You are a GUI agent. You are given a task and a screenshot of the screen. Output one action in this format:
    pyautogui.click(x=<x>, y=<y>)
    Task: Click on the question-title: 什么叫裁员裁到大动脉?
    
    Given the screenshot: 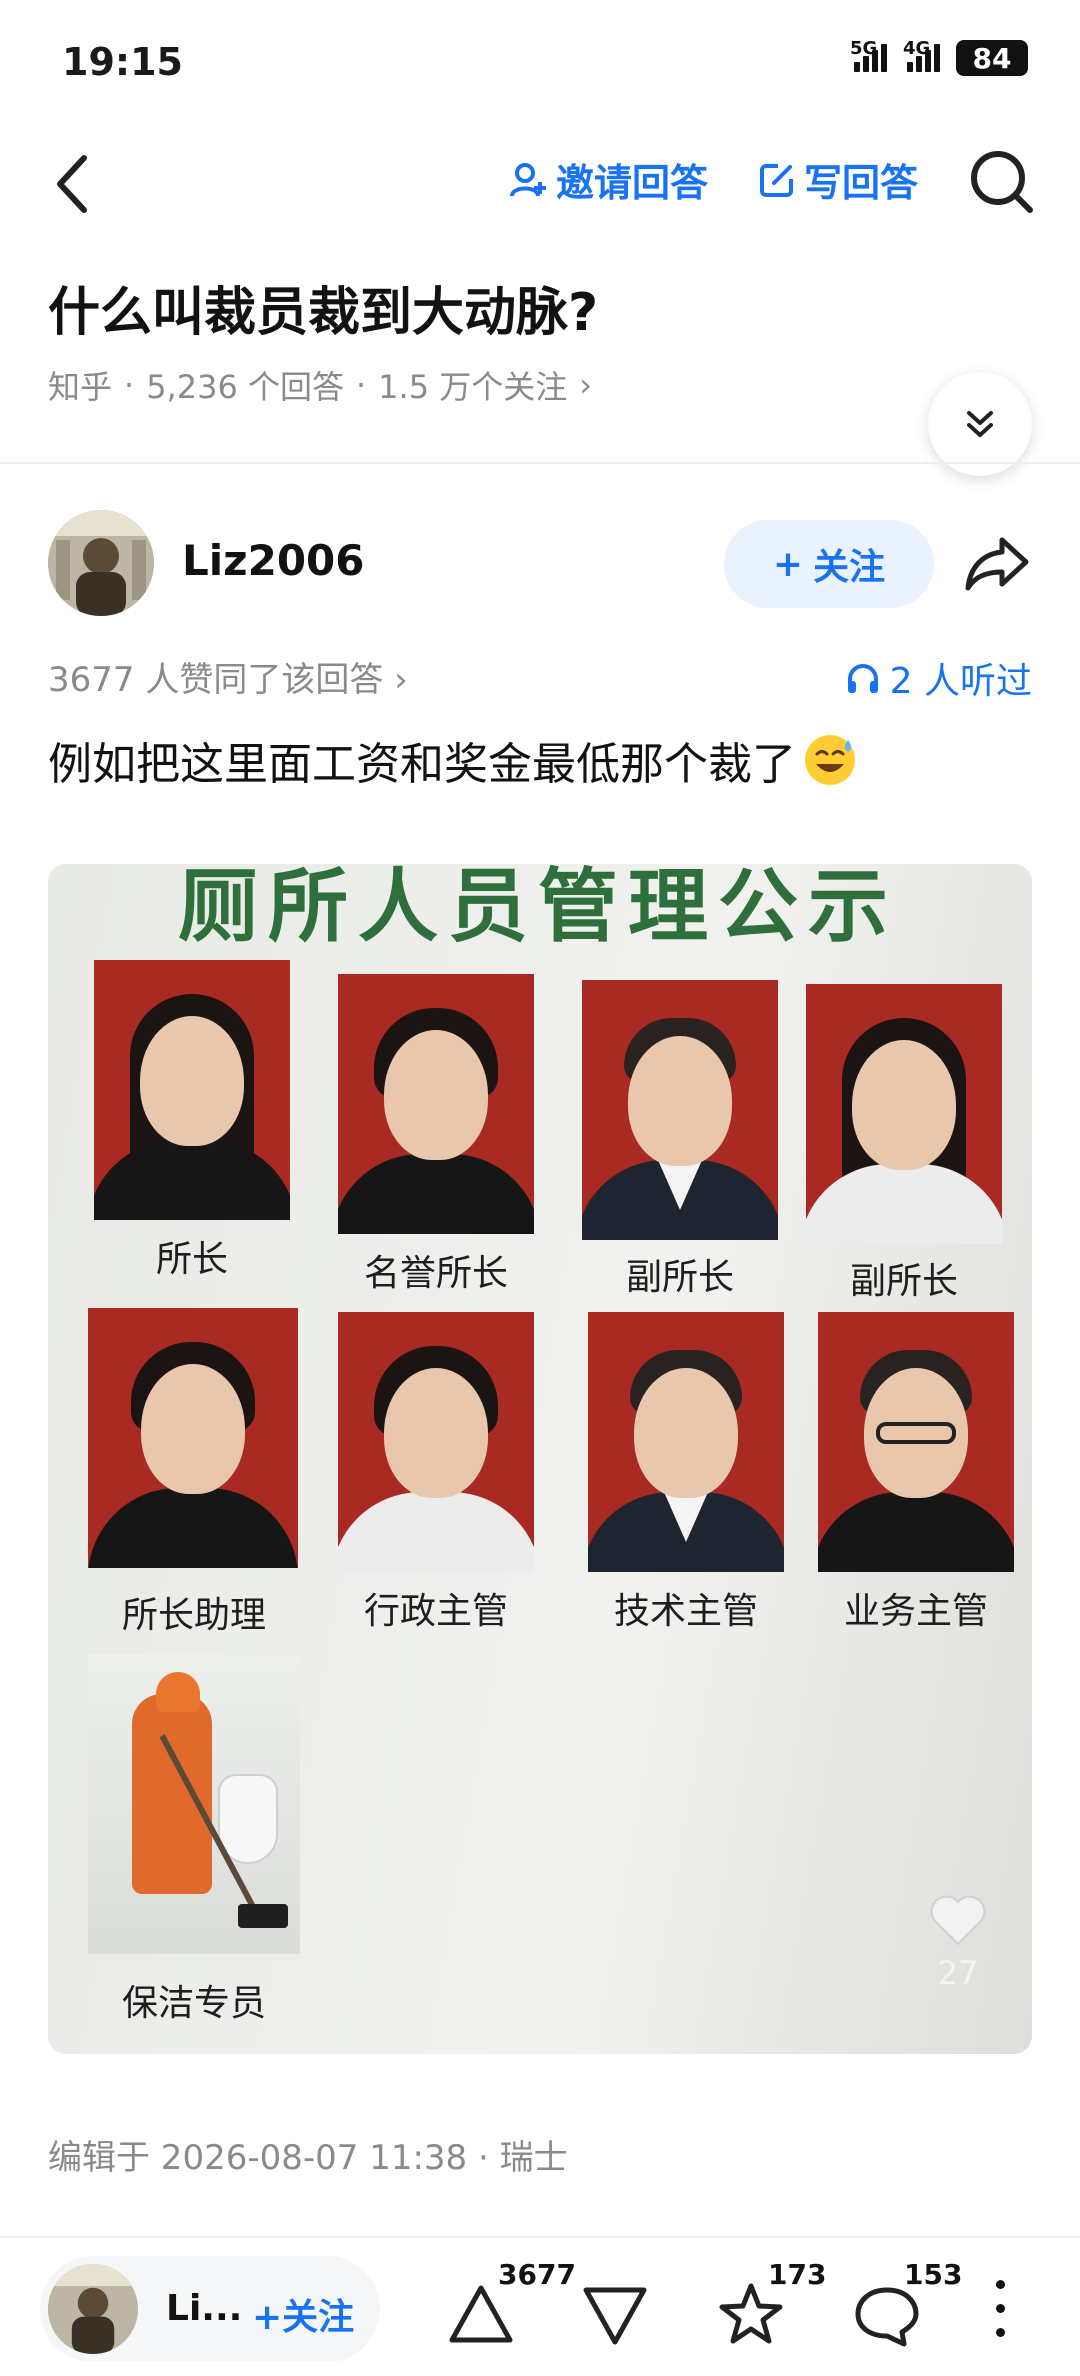 What is the action you would take?
    pyautogui.click(x=323, y=307)
    